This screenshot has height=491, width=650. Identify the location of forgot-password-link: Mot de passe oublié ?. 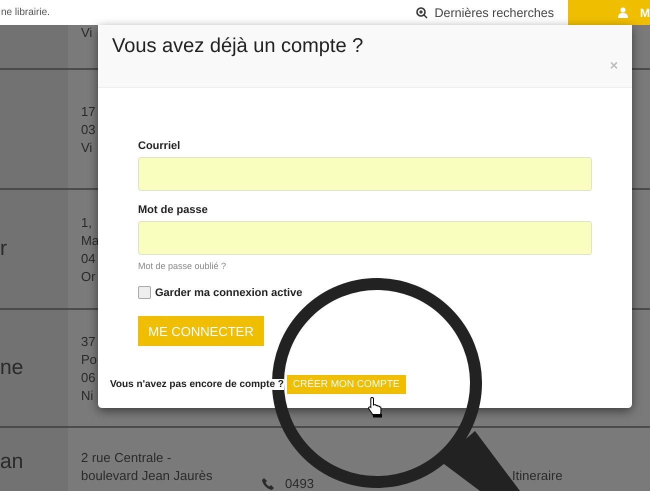
(182, 266).